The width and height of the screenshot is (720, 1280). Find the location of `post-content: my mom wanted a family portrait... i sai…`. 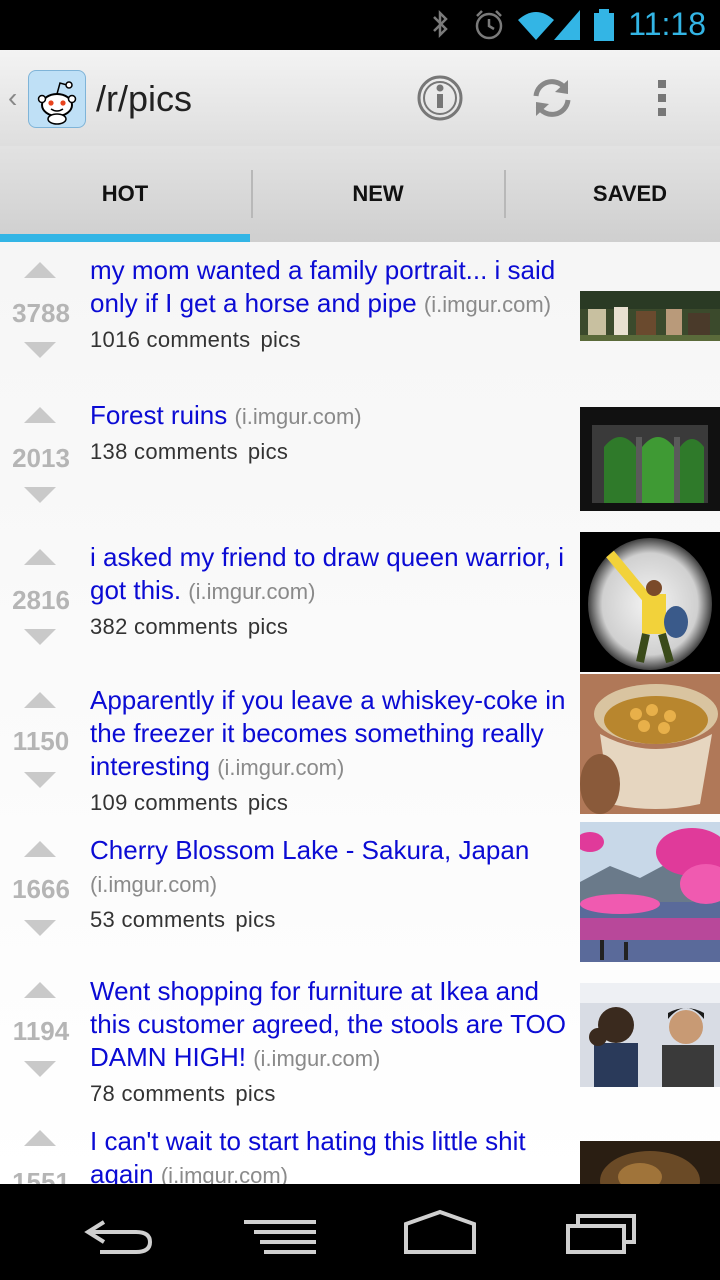

post-content: my mom wanted a family portrait... i sai… is located at coordinates (335, 303).